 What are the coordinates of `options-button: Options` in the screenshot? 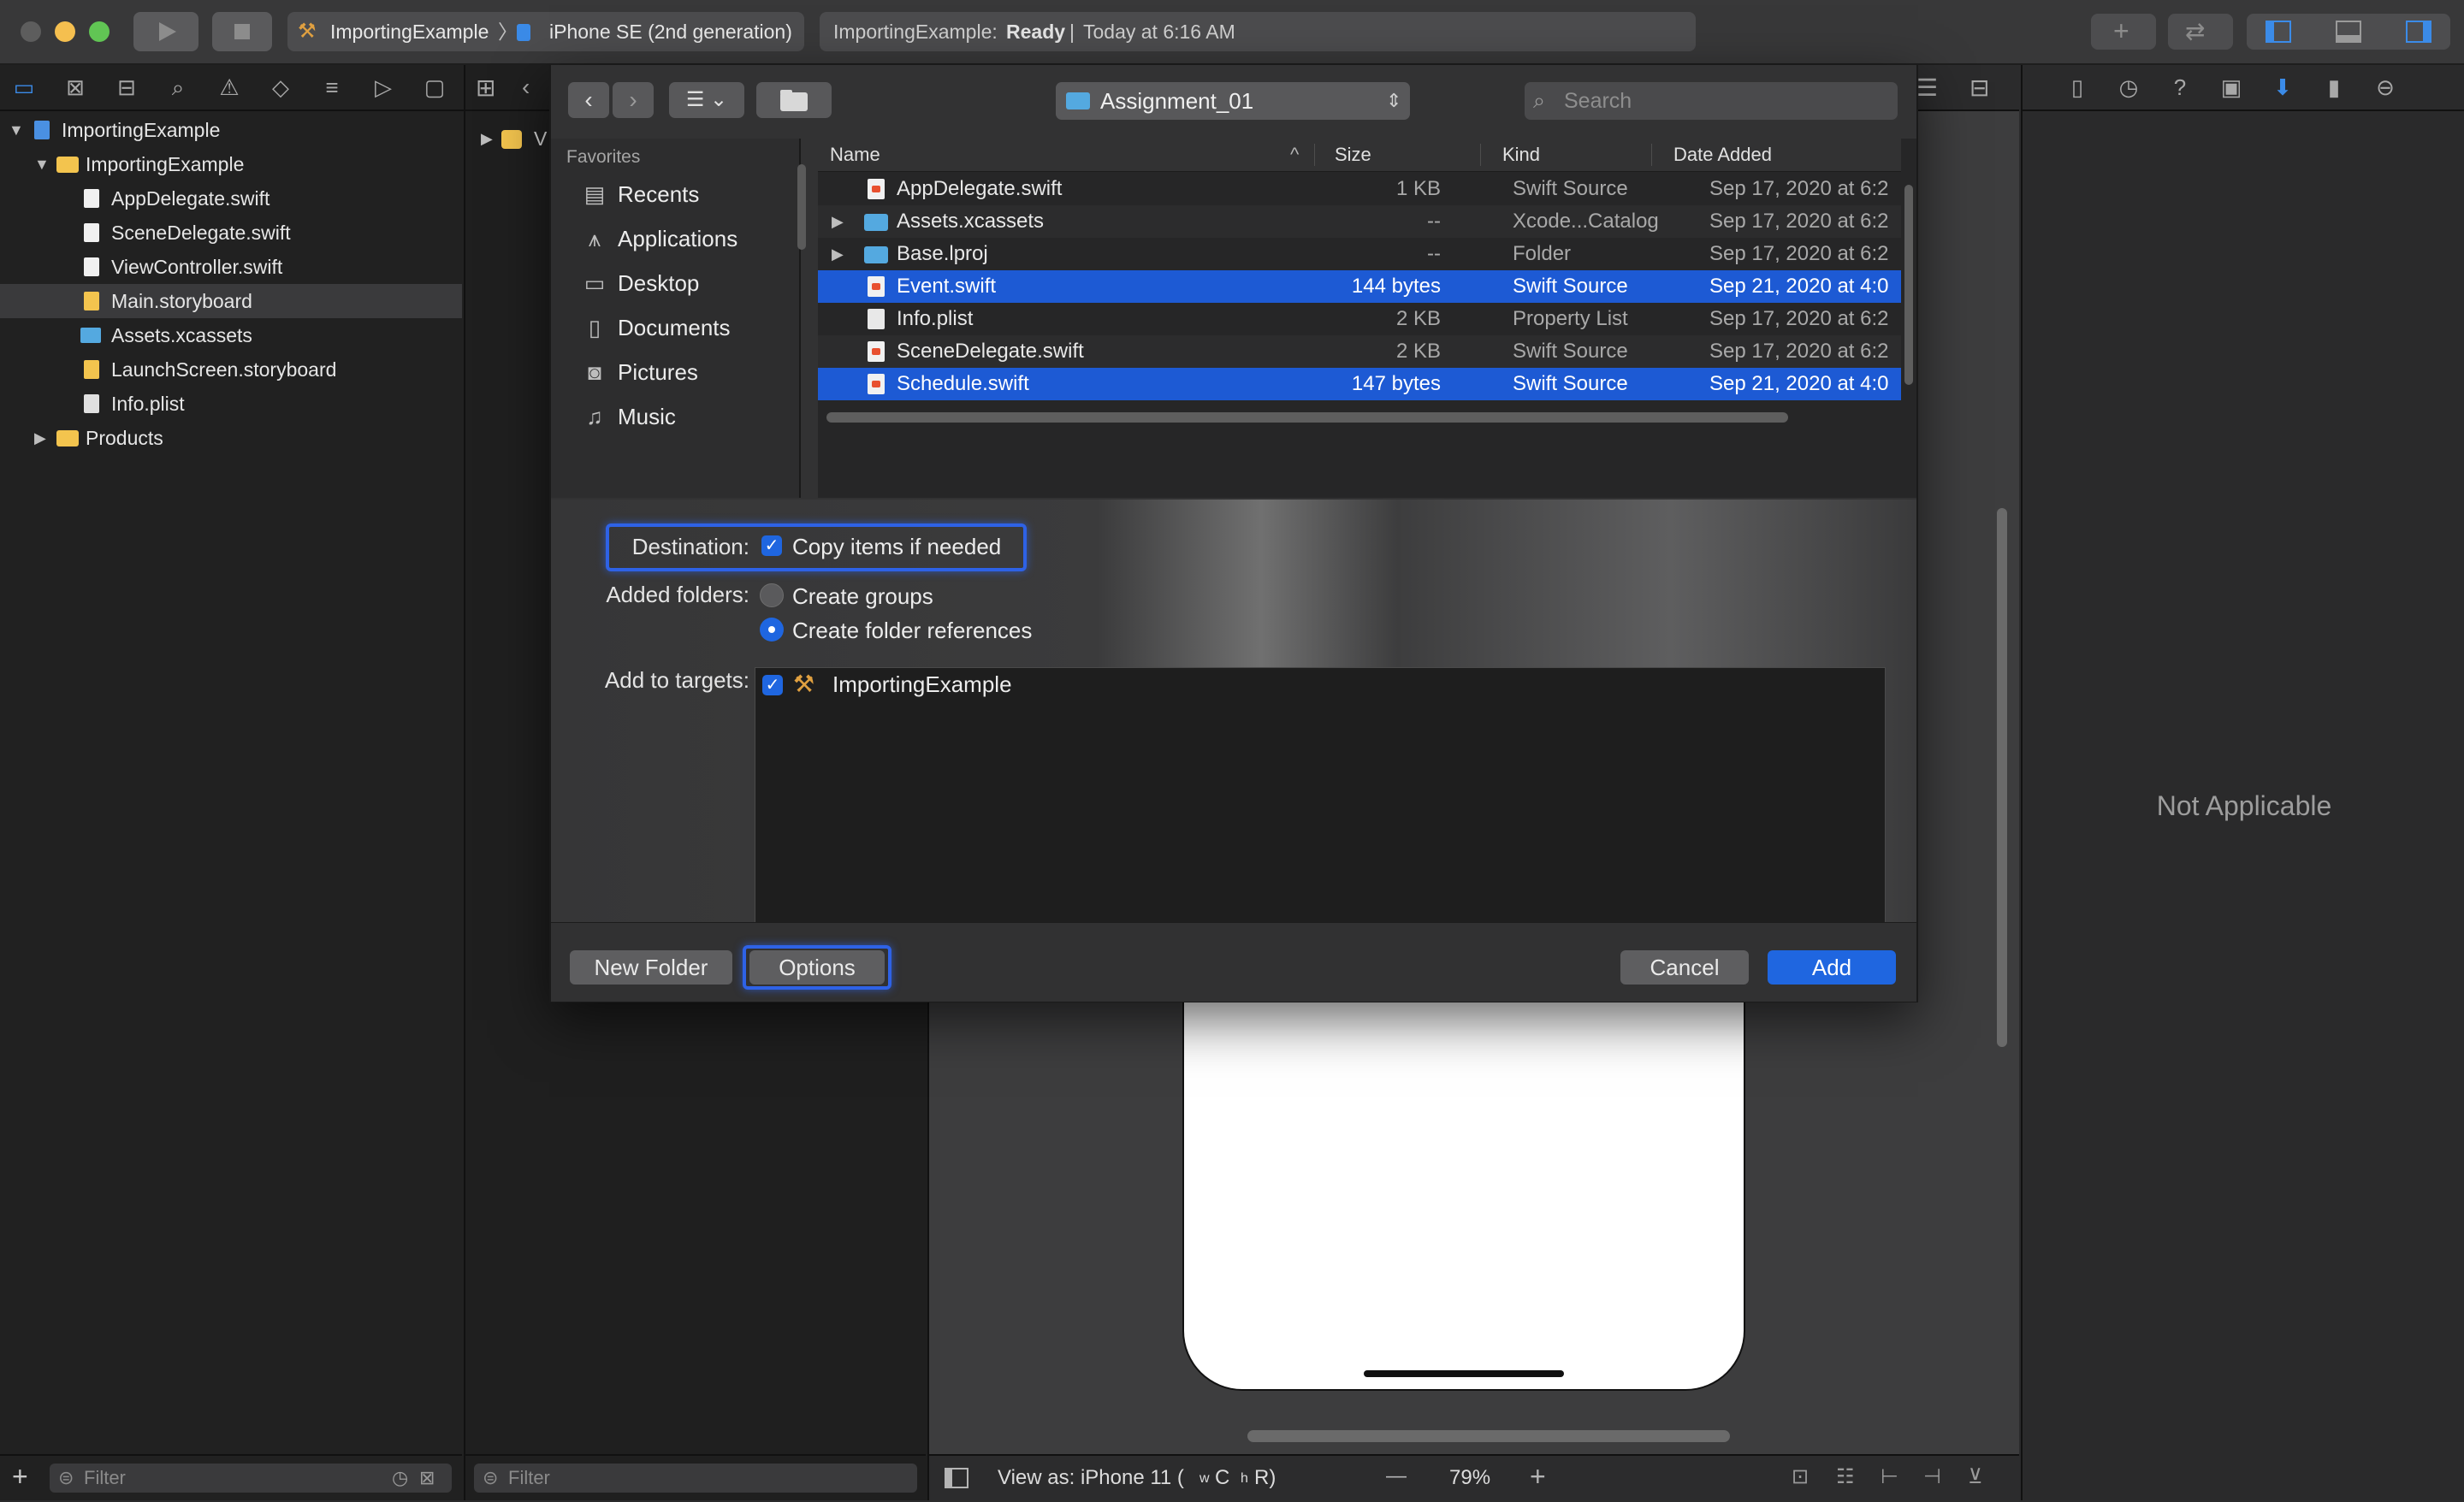 It's located at (817, 967).